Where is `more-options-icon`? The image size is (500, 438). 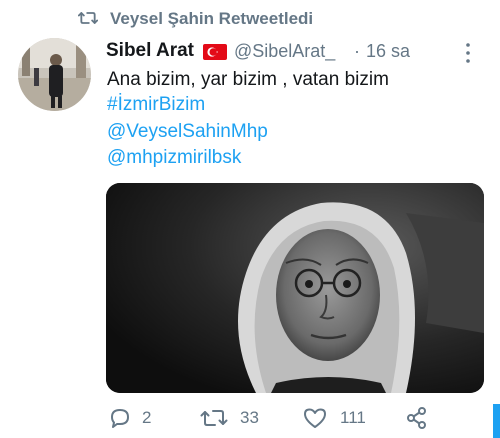
more-options-icon is located at coordinates (468, 53).